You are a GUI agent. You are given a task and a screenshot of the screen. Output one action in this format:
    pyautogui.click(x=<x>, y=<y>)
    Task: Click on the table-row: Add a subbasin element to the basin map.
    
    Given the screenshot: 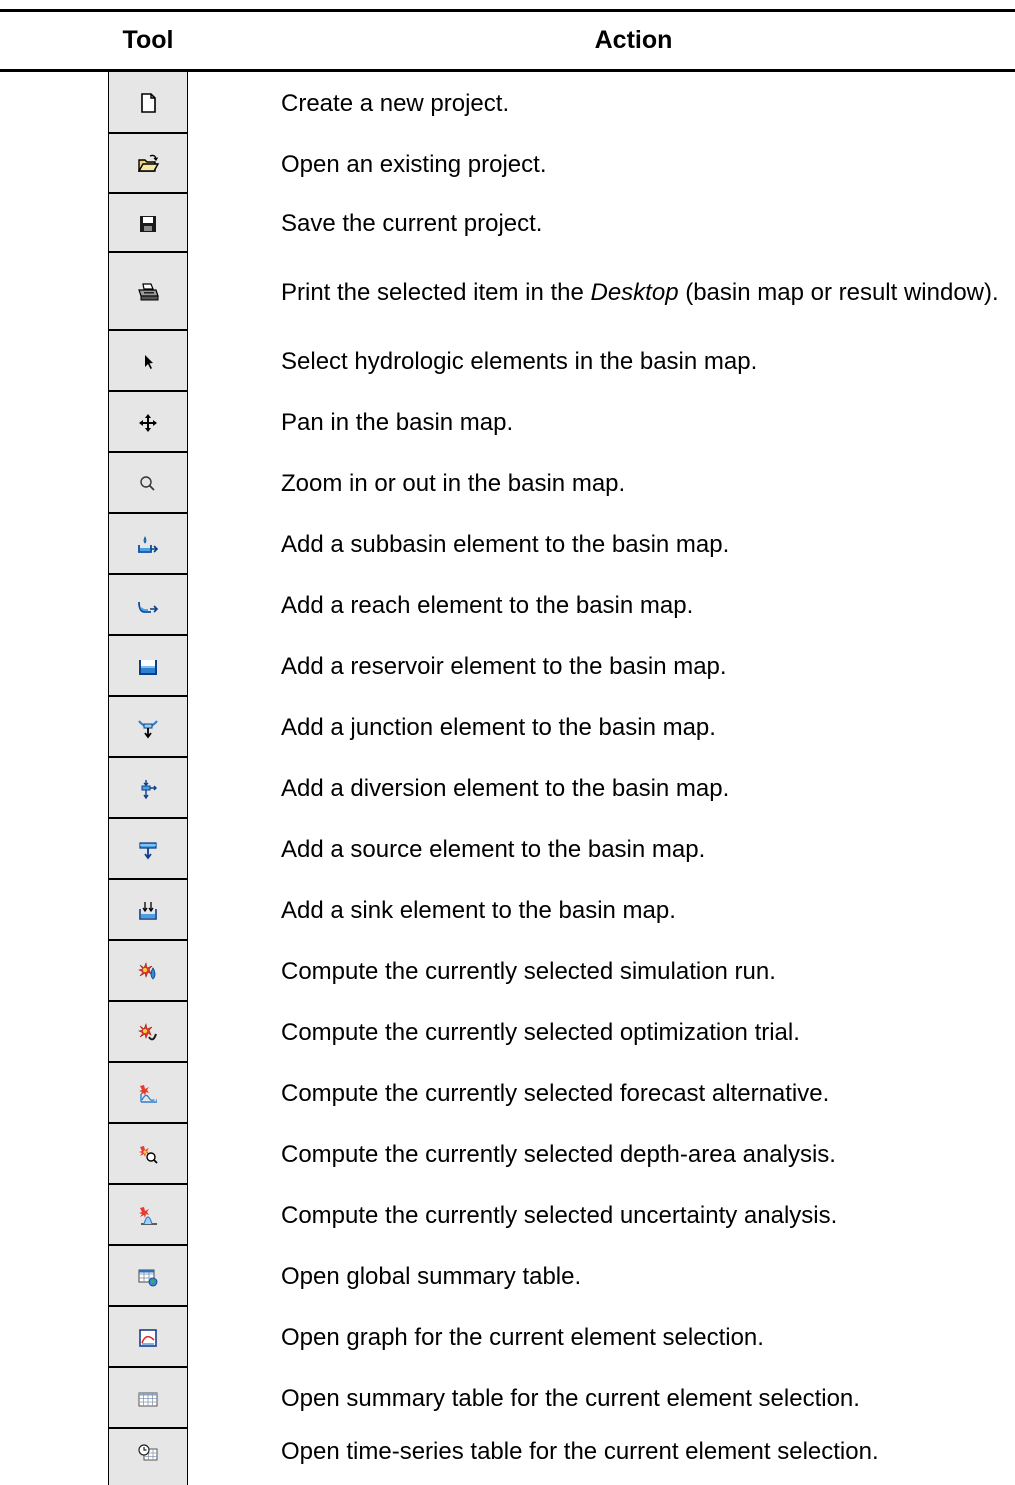 What is the action you would take?
    pyautogui.click(x=507, y=544)
    